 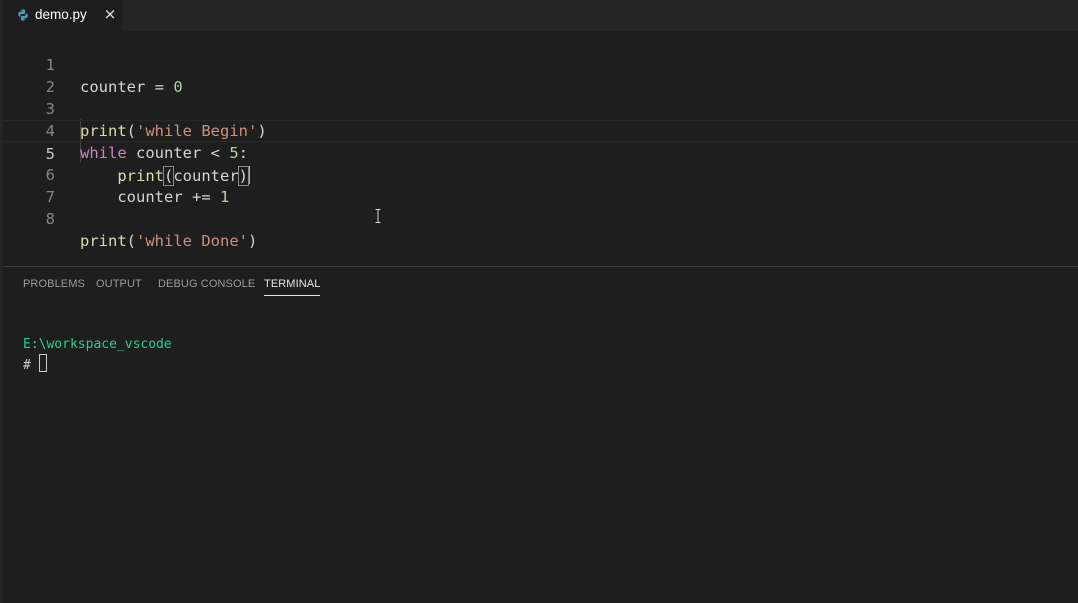 What do you see at coordinates (540, 75) in the screenshot?
I see `code-line-2: 2` at bounding box center [540, 75].